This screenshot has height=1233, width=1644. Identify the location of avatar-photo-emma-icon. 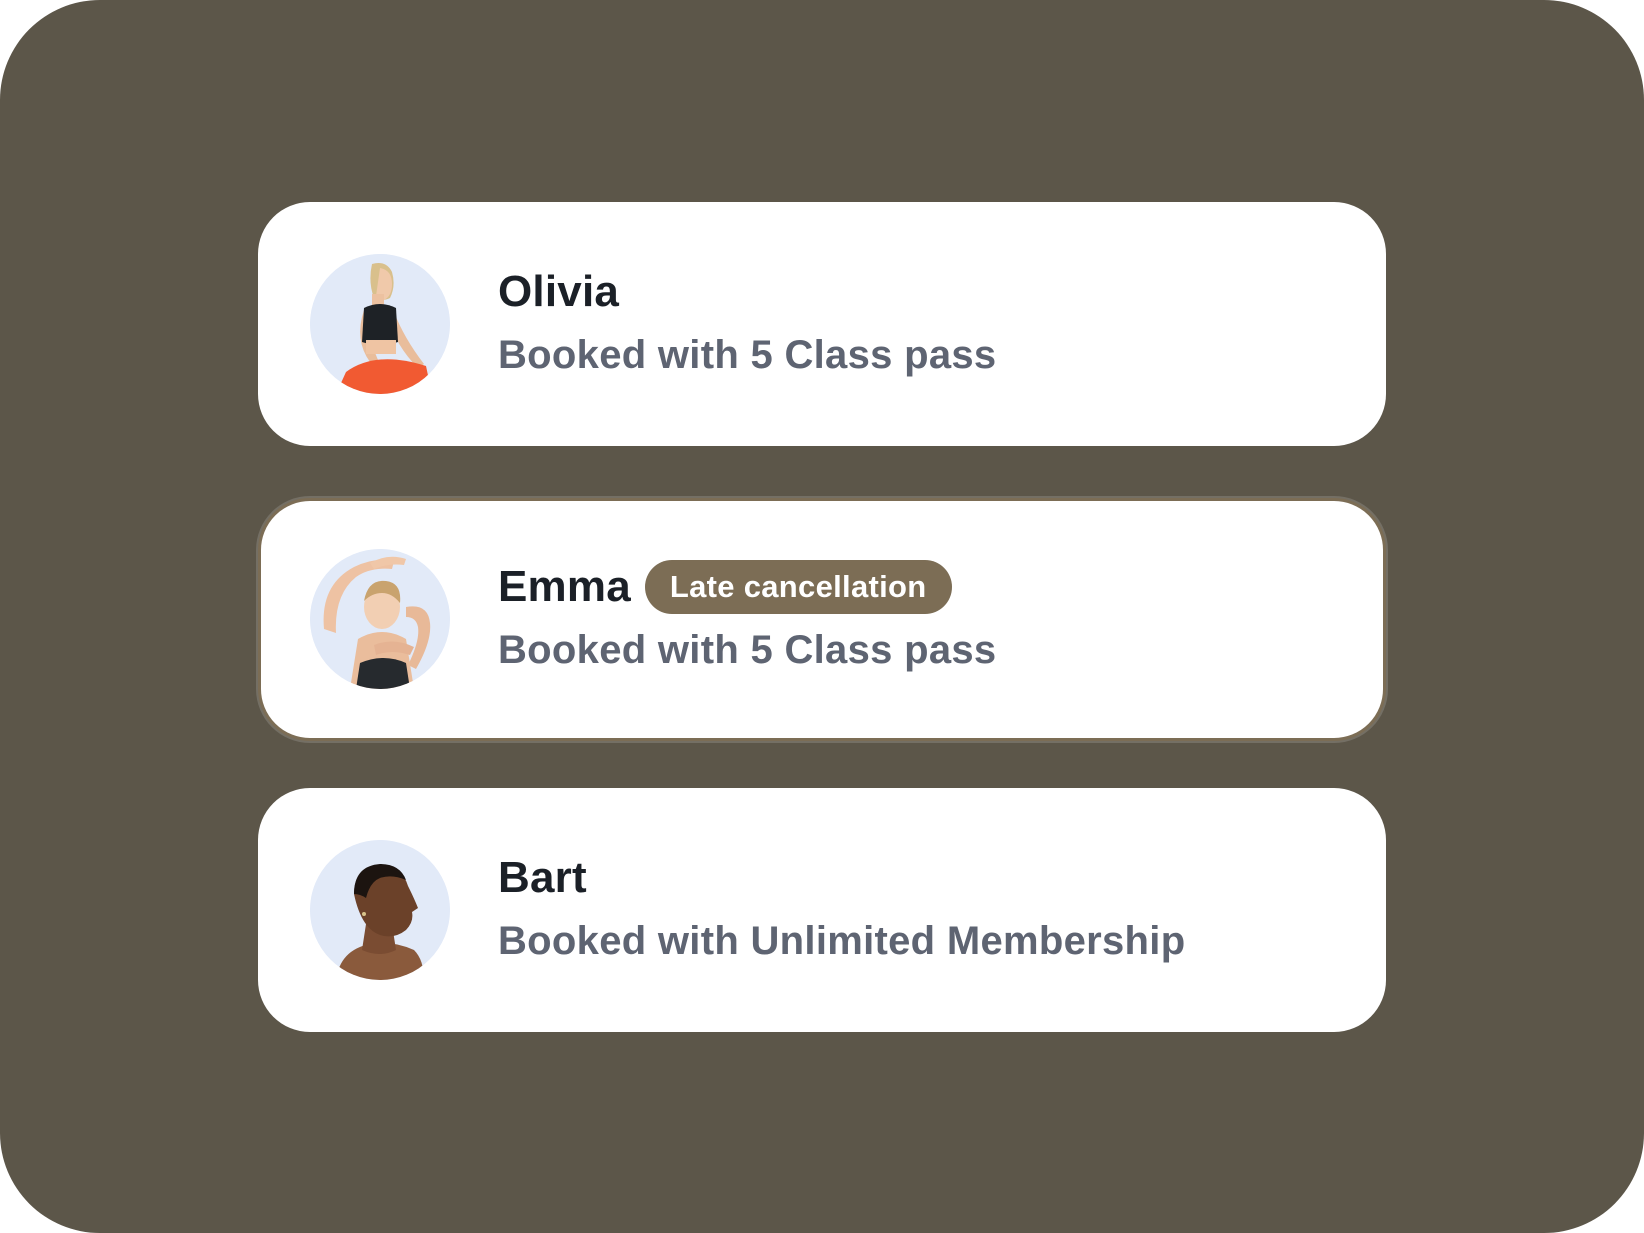
(380, 619).